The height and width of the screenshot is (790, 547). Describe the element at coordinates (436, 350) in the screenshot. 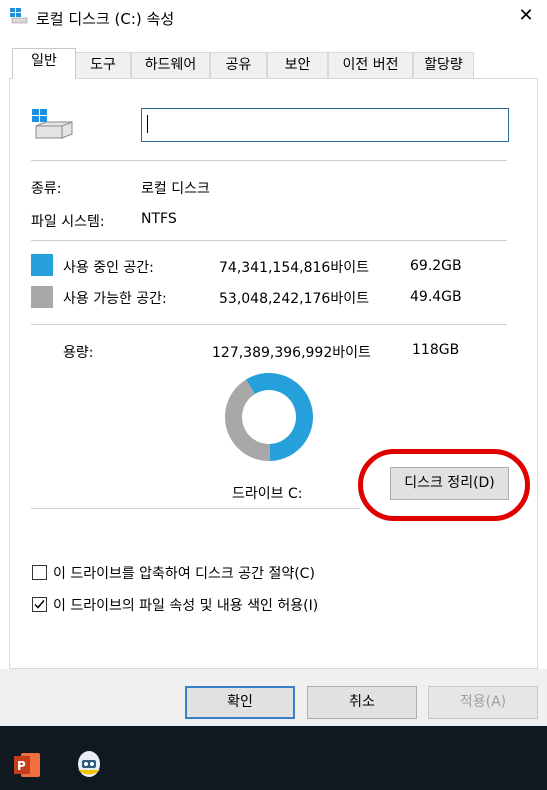

I see `capacity-size: 118GB` at that location.